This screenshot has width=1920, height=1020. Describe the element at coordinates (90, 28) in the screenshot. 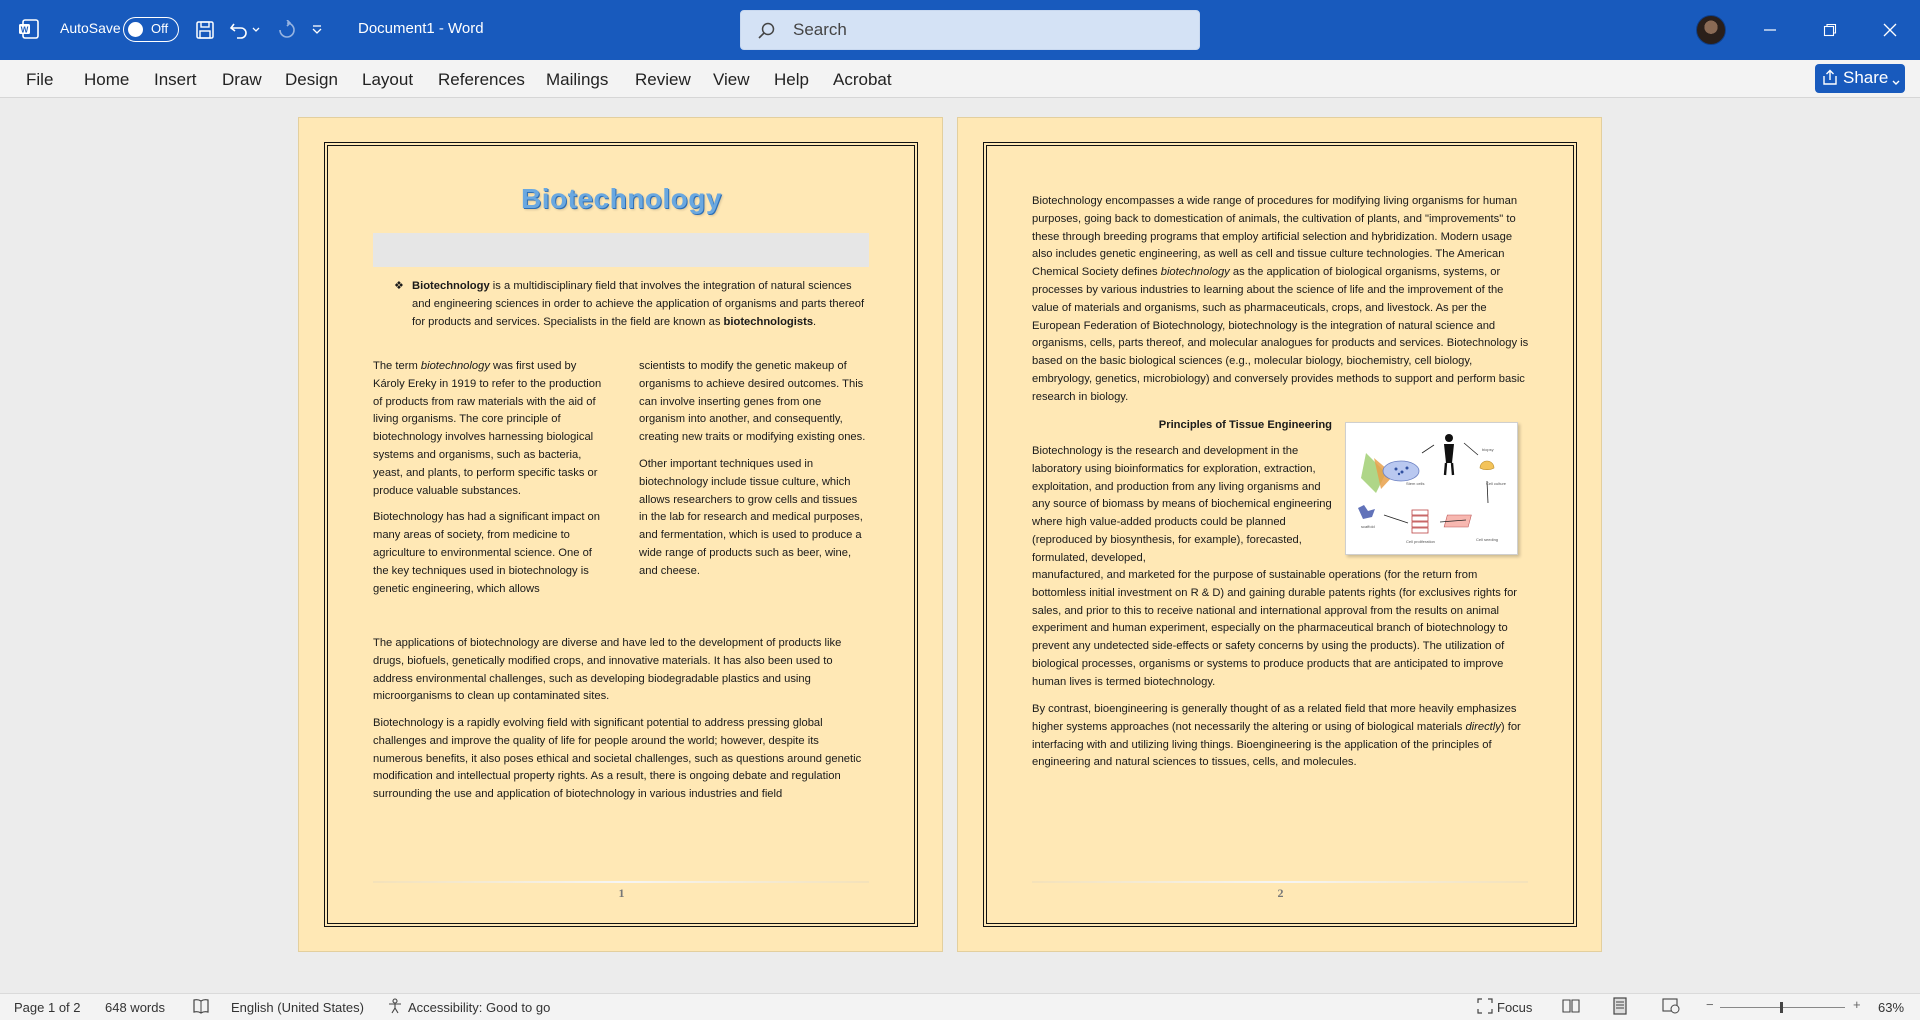

I see `autosave-label: AutoSave` at that location.